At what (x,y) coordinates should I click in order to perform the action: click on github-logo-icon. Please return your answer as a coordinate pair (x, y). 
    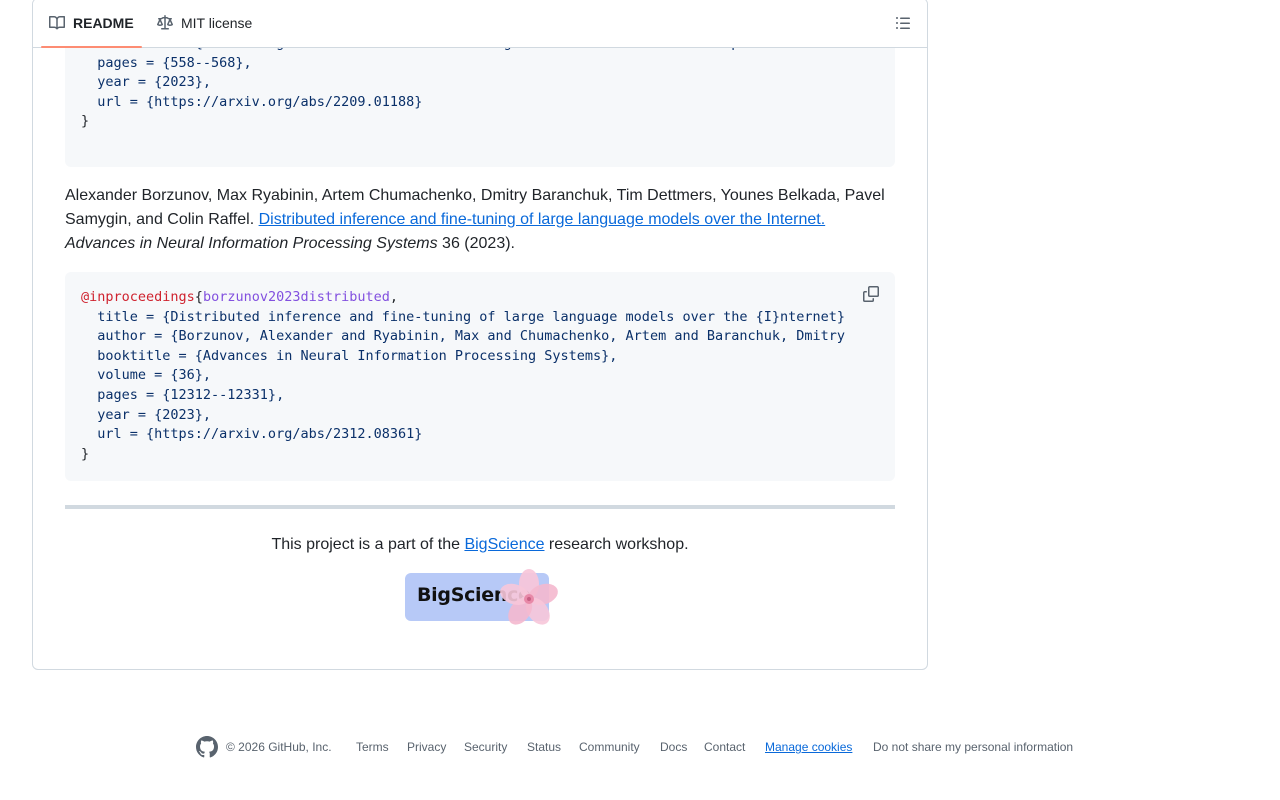
    Looking at the image, I should click on (207, 747).